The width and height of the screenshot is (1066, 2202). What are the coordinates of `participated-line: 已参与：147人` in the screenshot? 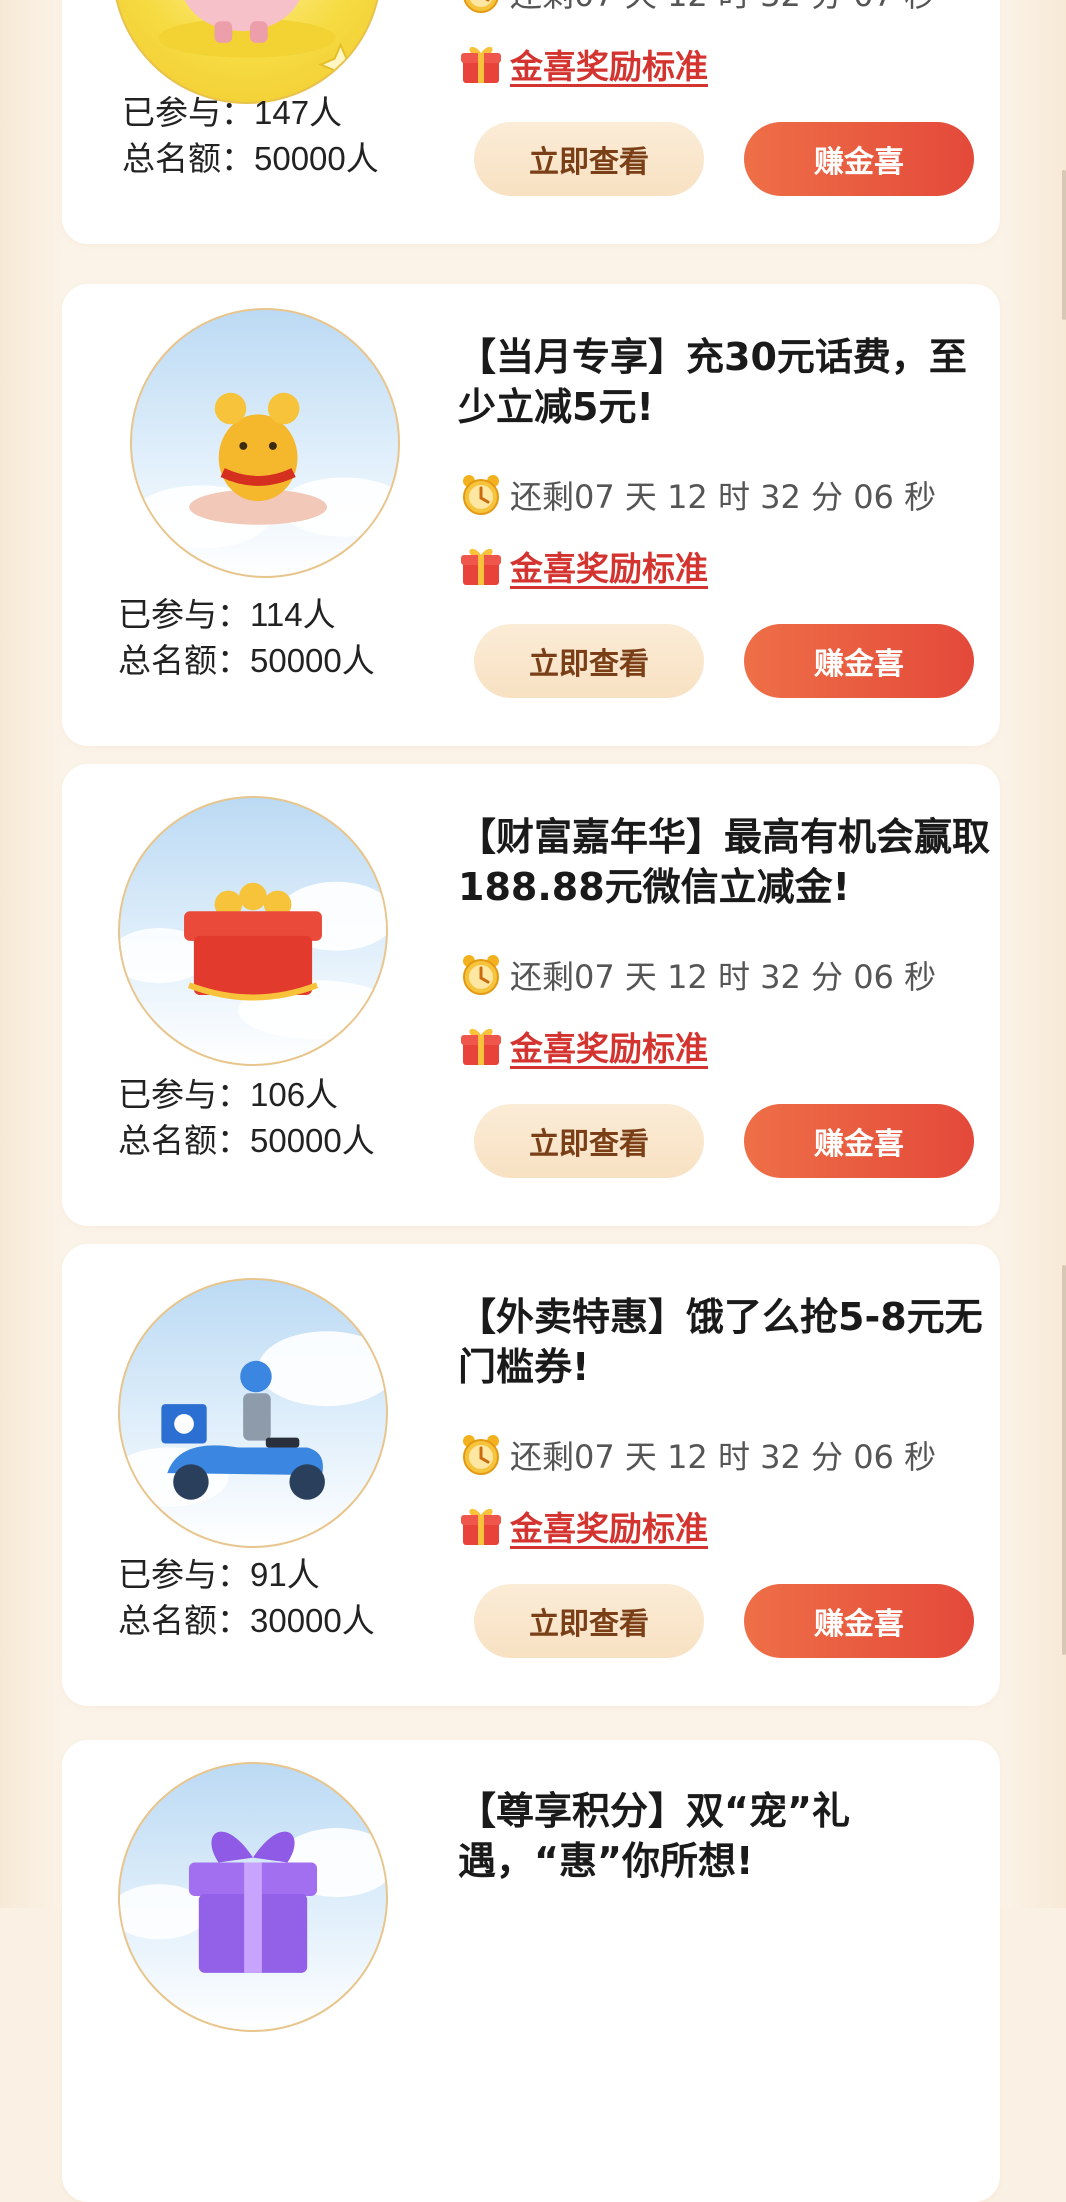 It's located at (250, 113).